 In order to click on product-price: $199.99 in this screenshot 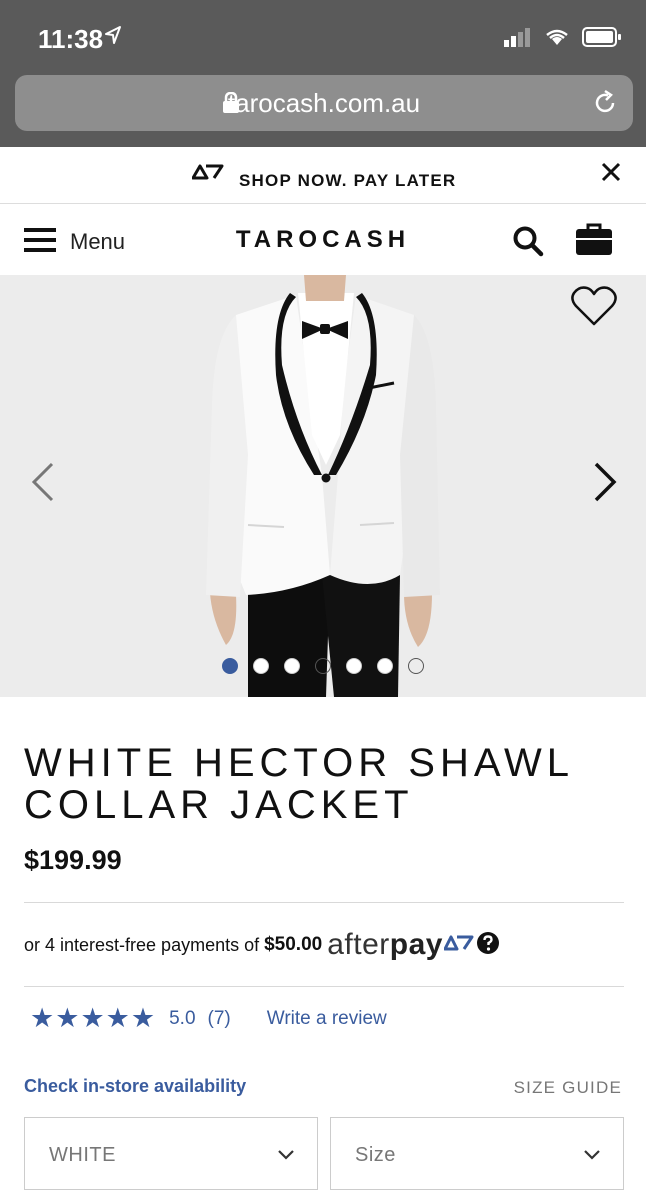, I will do `click(73, 860)`.